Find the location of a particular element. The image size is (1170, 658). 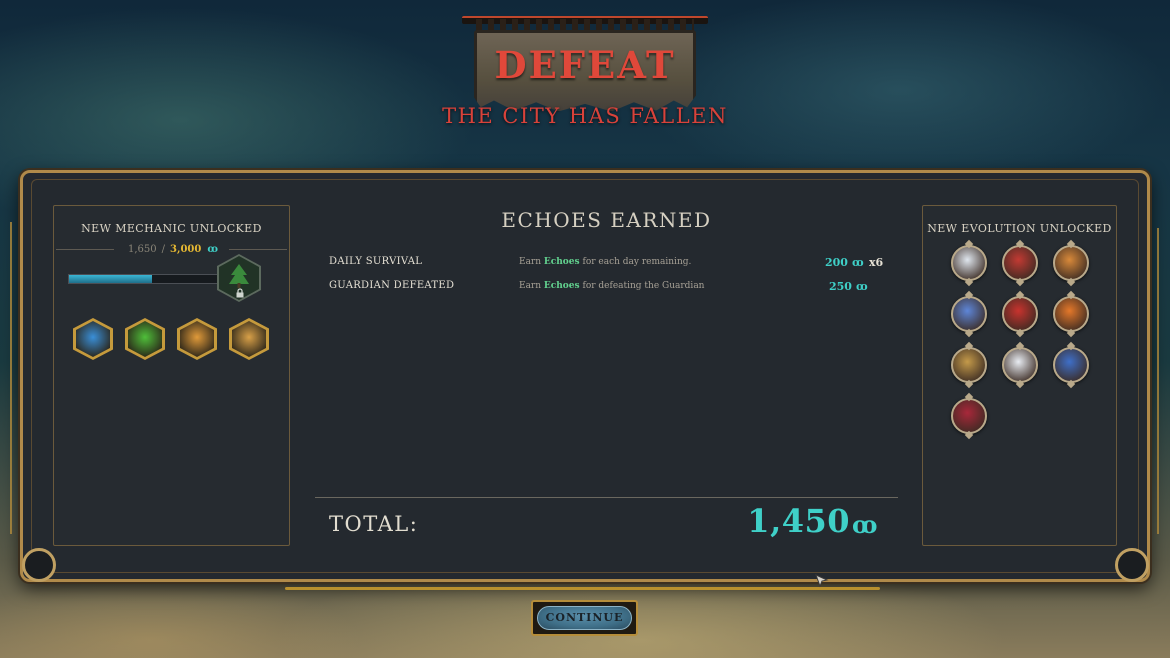

red-slash-icon is located at coordinates (1020, 314).